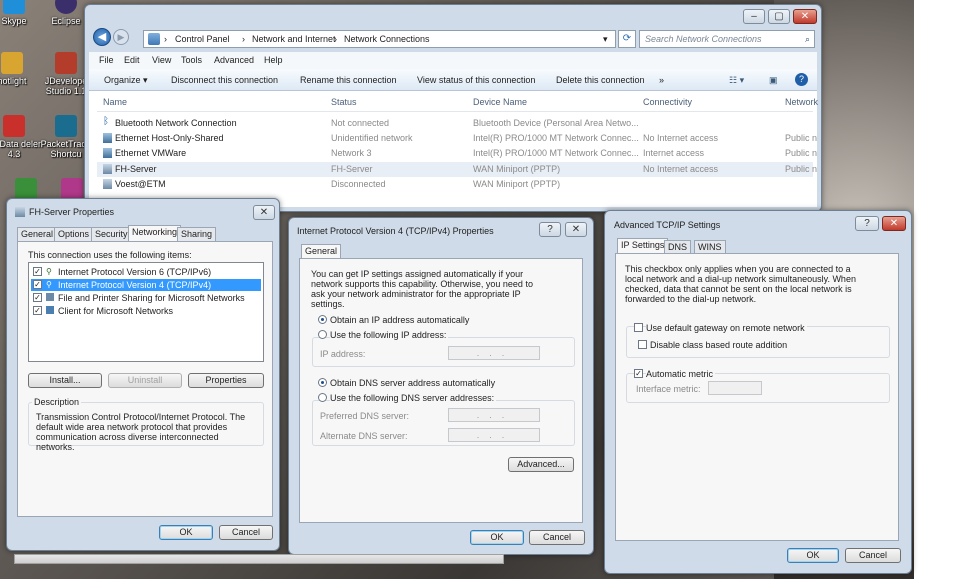 The image size is (960, 579). What do you see at coordinates (681, 374) in the screenshot?
I see `automatic-metric-label: Automatic metric` at bounding box center [681, 374].